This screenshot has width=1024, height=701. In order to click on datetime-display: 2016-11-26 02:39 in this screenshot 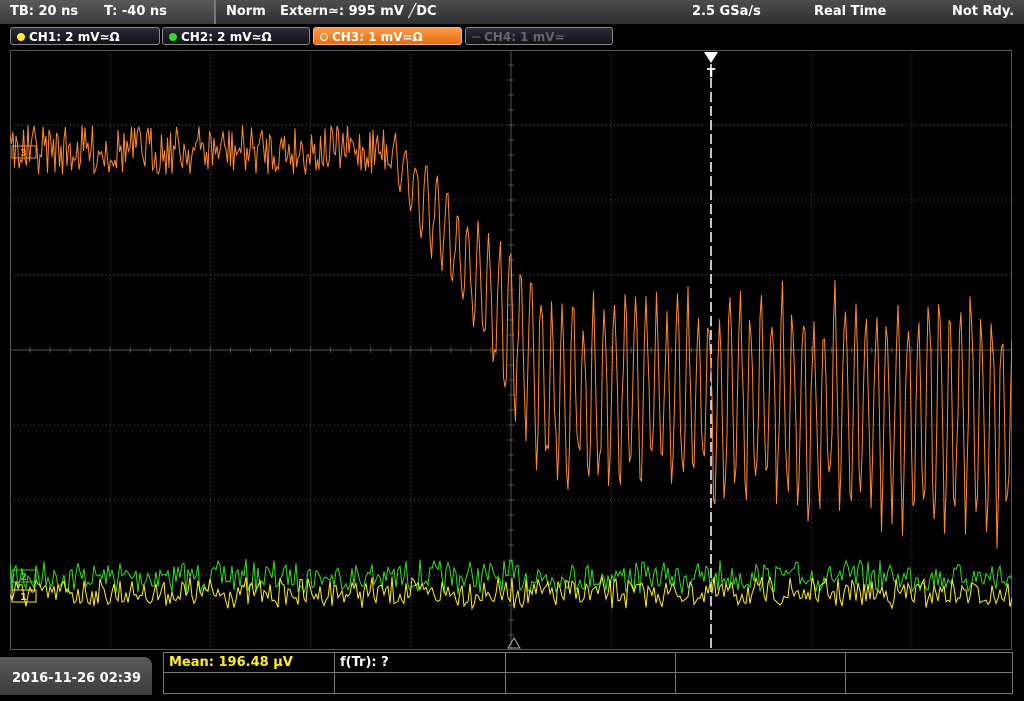, I will do `click(76, 676)`.